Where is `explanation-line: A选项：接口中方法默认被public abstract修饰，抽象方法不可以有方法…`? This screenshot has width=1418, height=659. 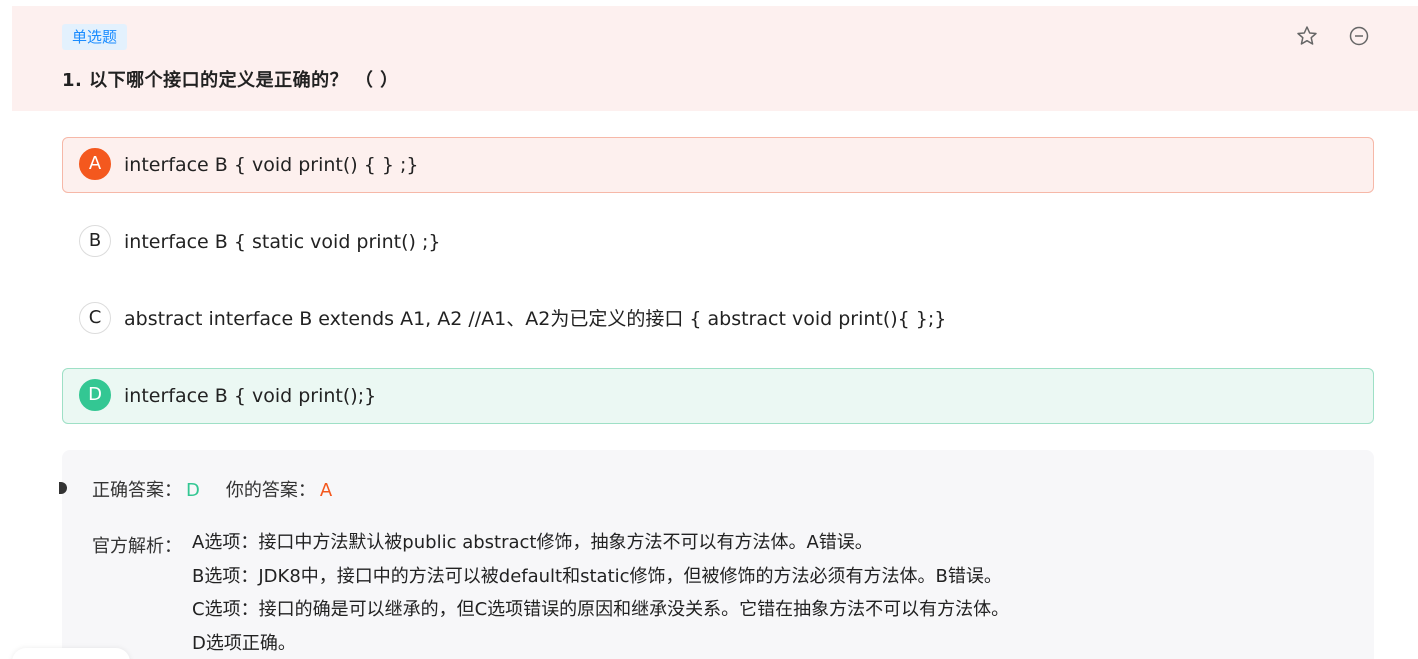 explanation-line: A选项：接口中方法默认被public abstract修饰，抽象方法不可以有方法… is located at coordinates (532, 542).